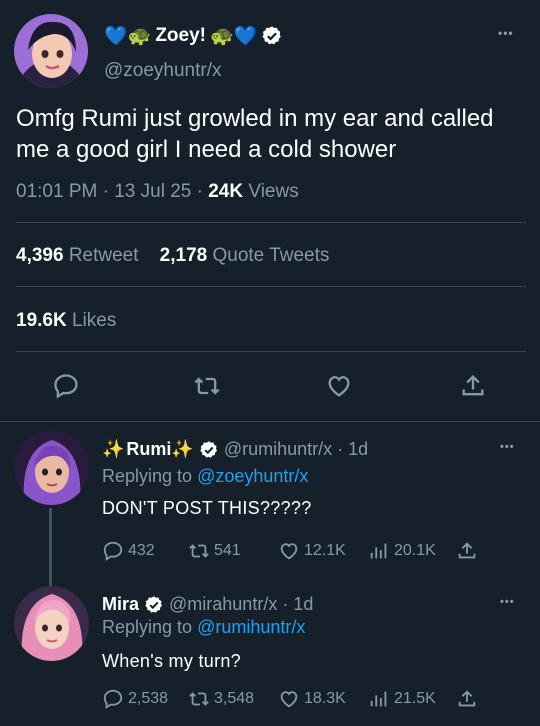 Image resolution: width=540 pixels, height=726 pixels. Describe the element at coordinates (182, 449) in the screenshot. I see `name-suffix: ✨` at that location.